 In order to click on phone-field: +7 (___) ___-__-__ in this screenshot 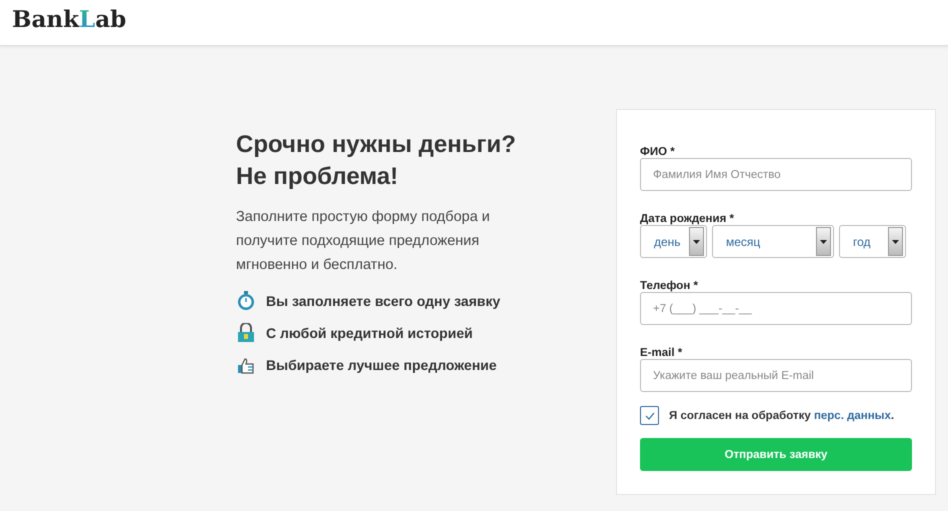, I will do `click(776, 308)`.